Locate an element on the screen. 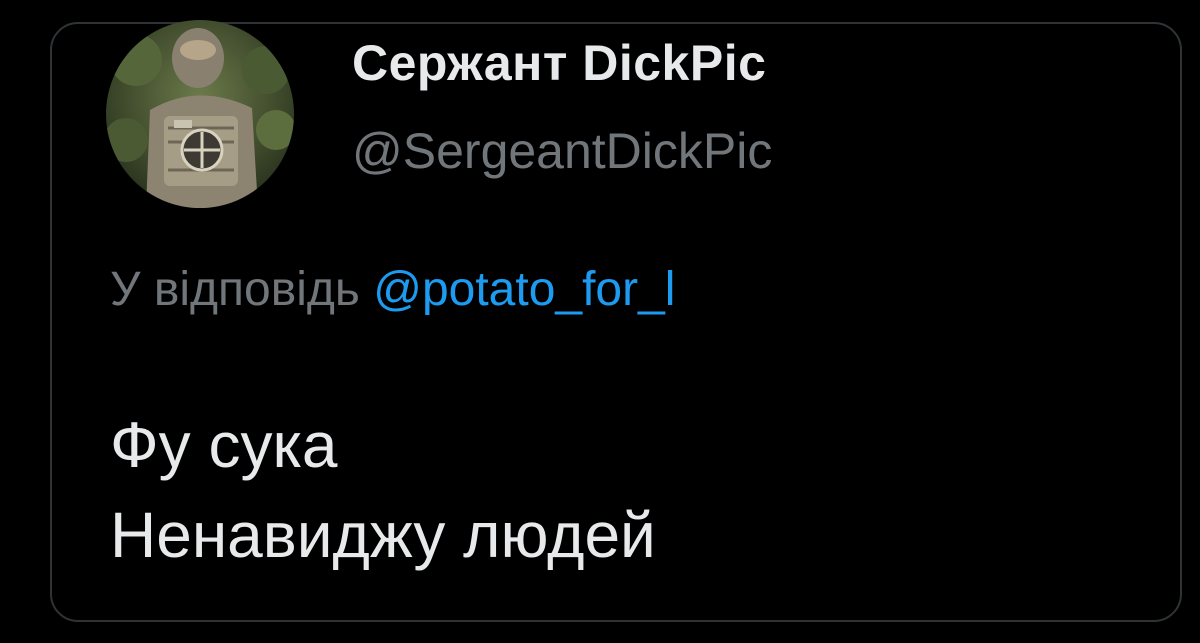 The image size is (1200, 643). reply-mention-link: @potato_for_l is located at coordinates (524, 289).